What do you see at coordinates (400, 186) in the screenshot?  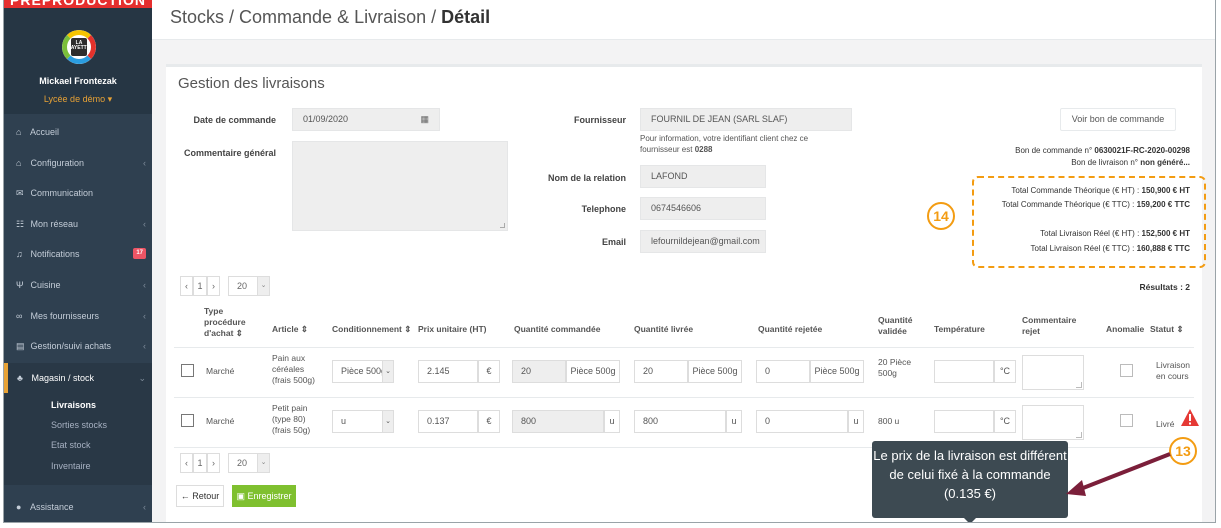 I see `general-comment-textarea` at bounding box center [400, 186].